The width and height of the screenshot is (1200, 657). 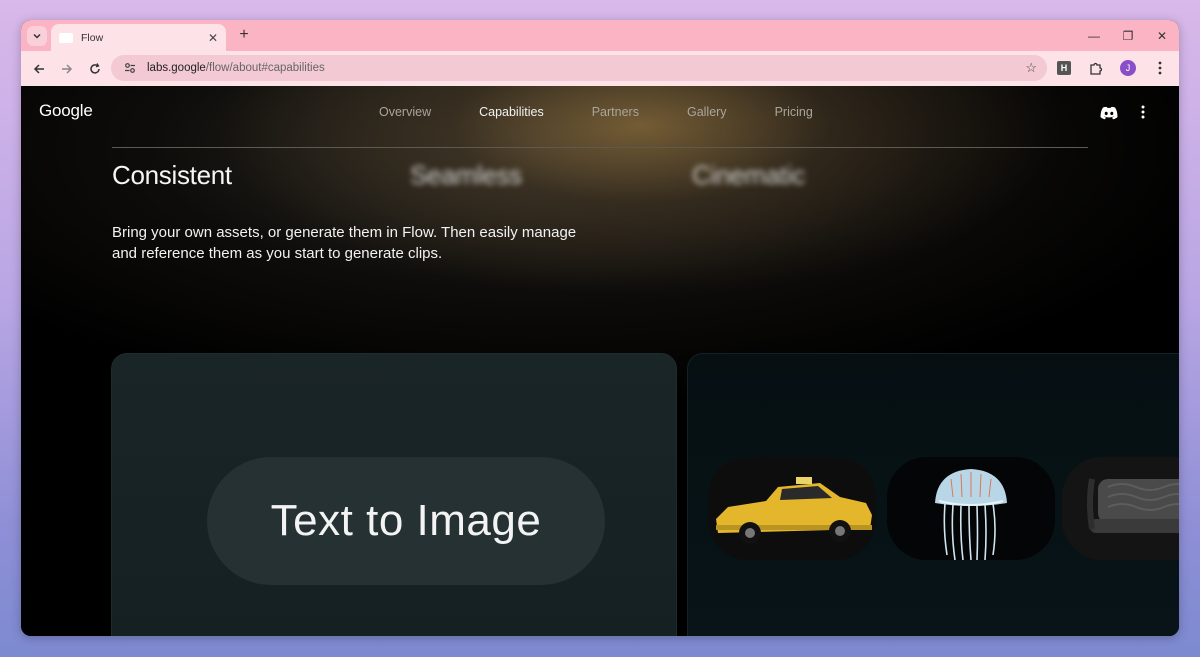 I want to click on tab-strip: Flow ✕ + — ❐ ✕, so click(x=600, y=35).